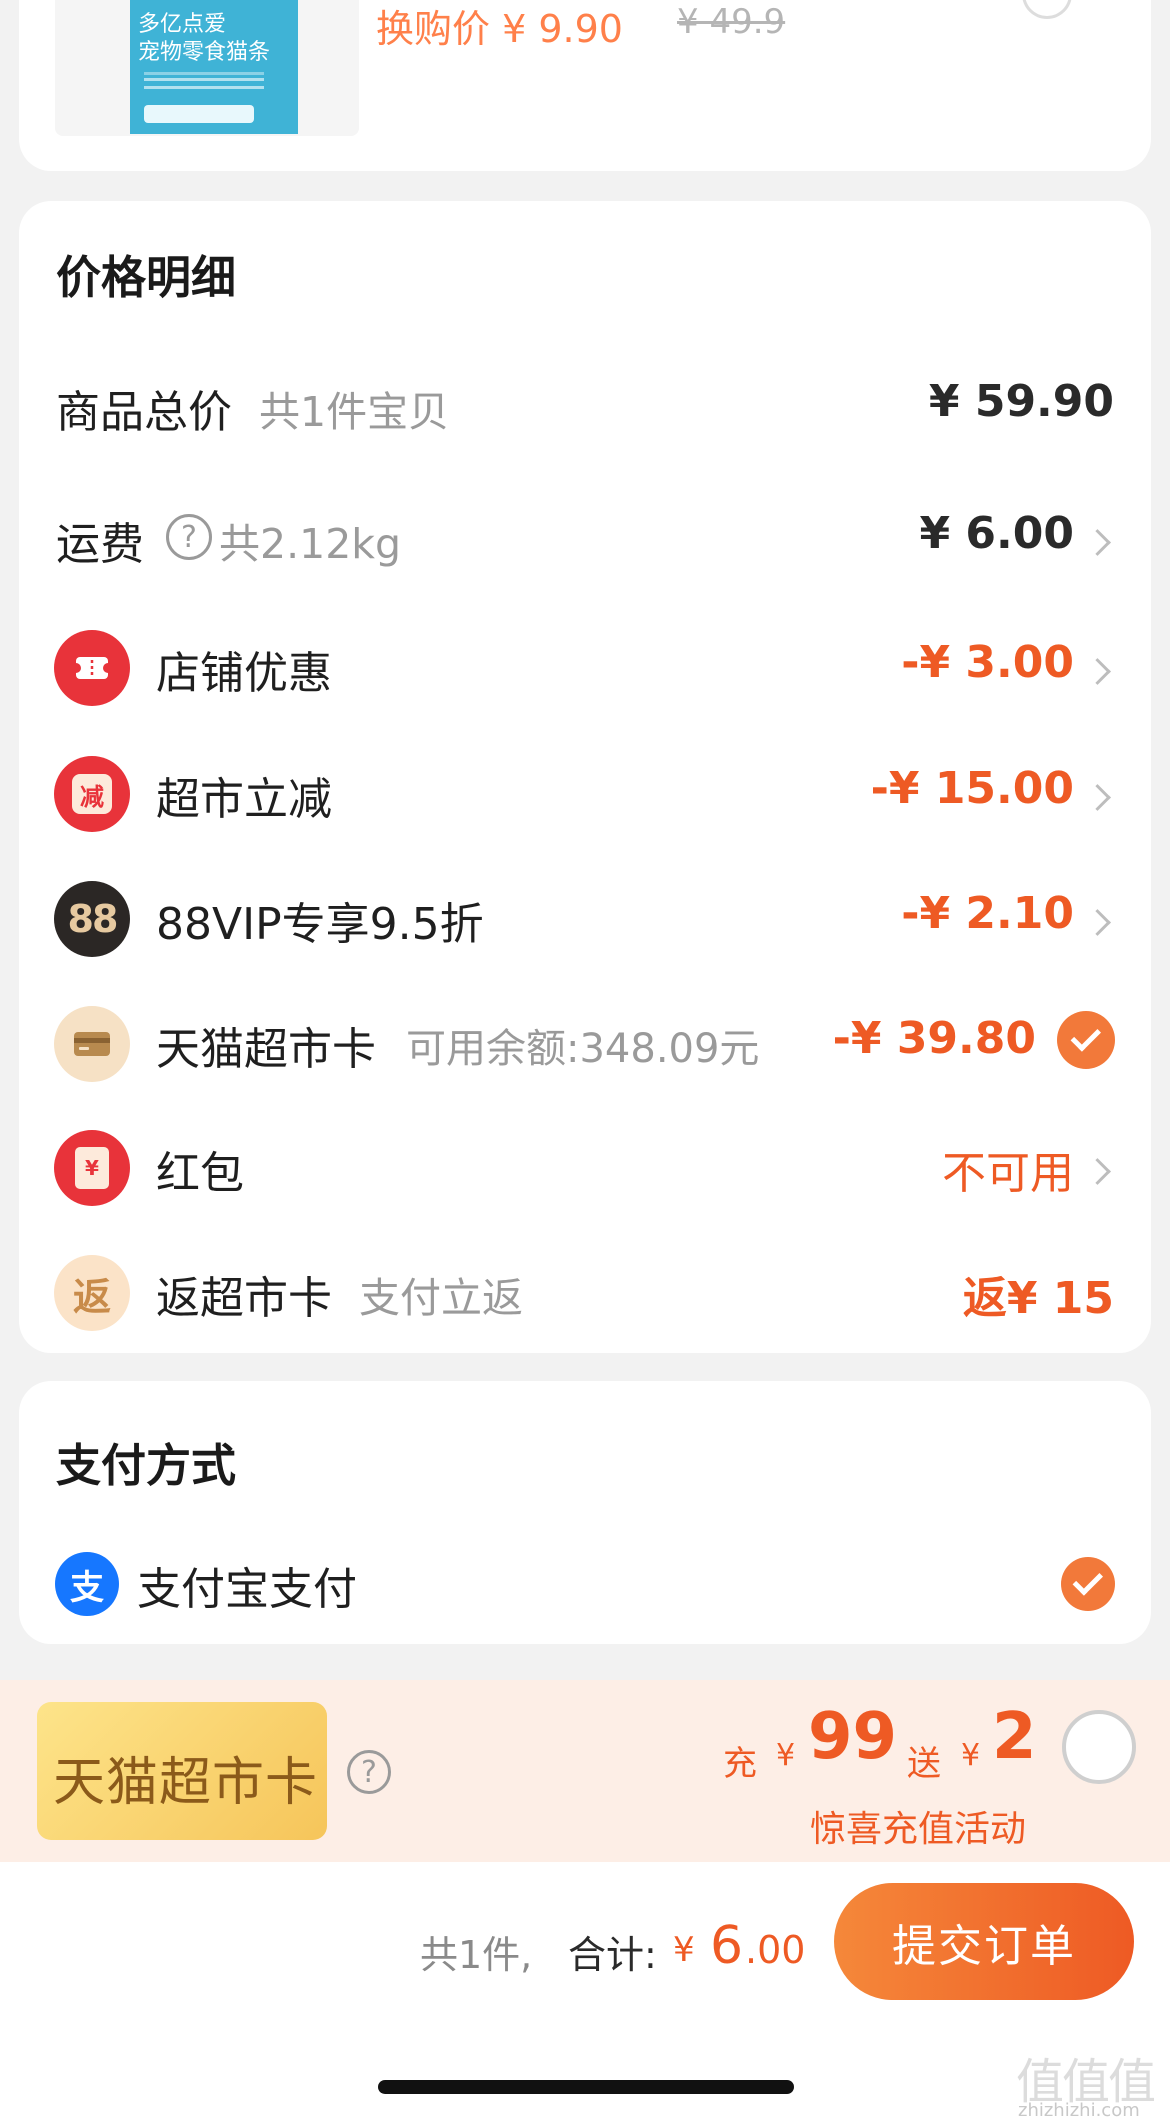  What do you see at coordinates (310, 544) in the screenshot?
I see `shipping-weight: 共2.12kg` at bounding box center [310, 544].